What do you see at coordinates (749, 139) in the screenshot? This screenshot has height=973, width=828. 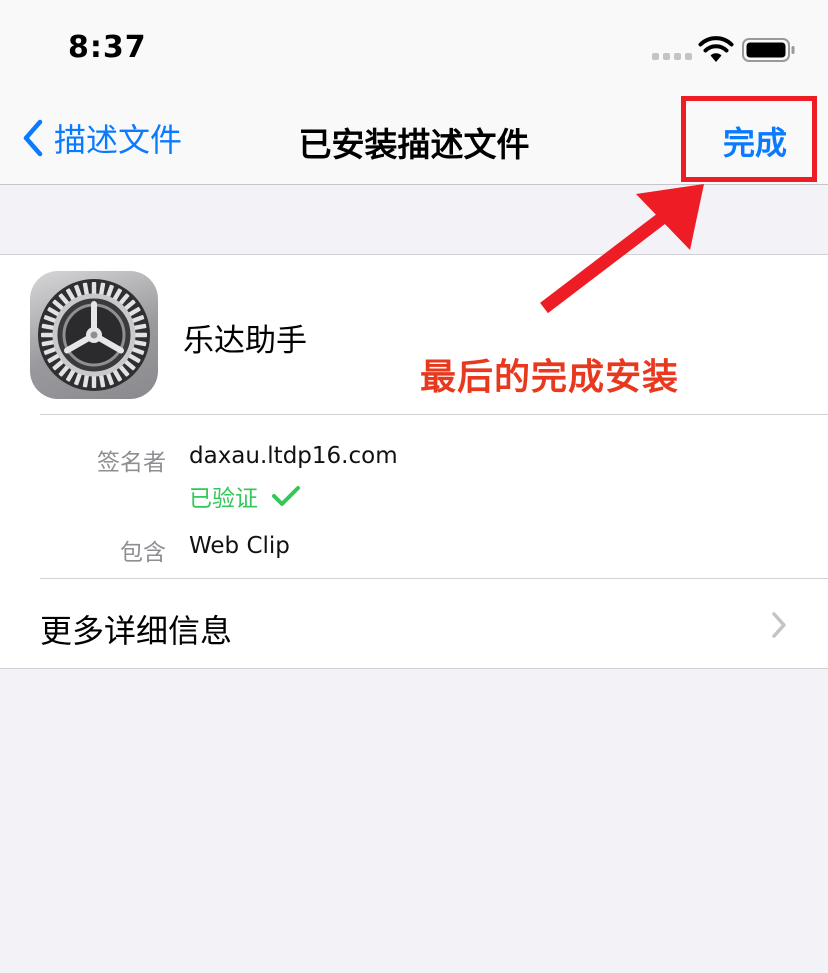 I see `highlight-box` at bounding box center [749, 139].